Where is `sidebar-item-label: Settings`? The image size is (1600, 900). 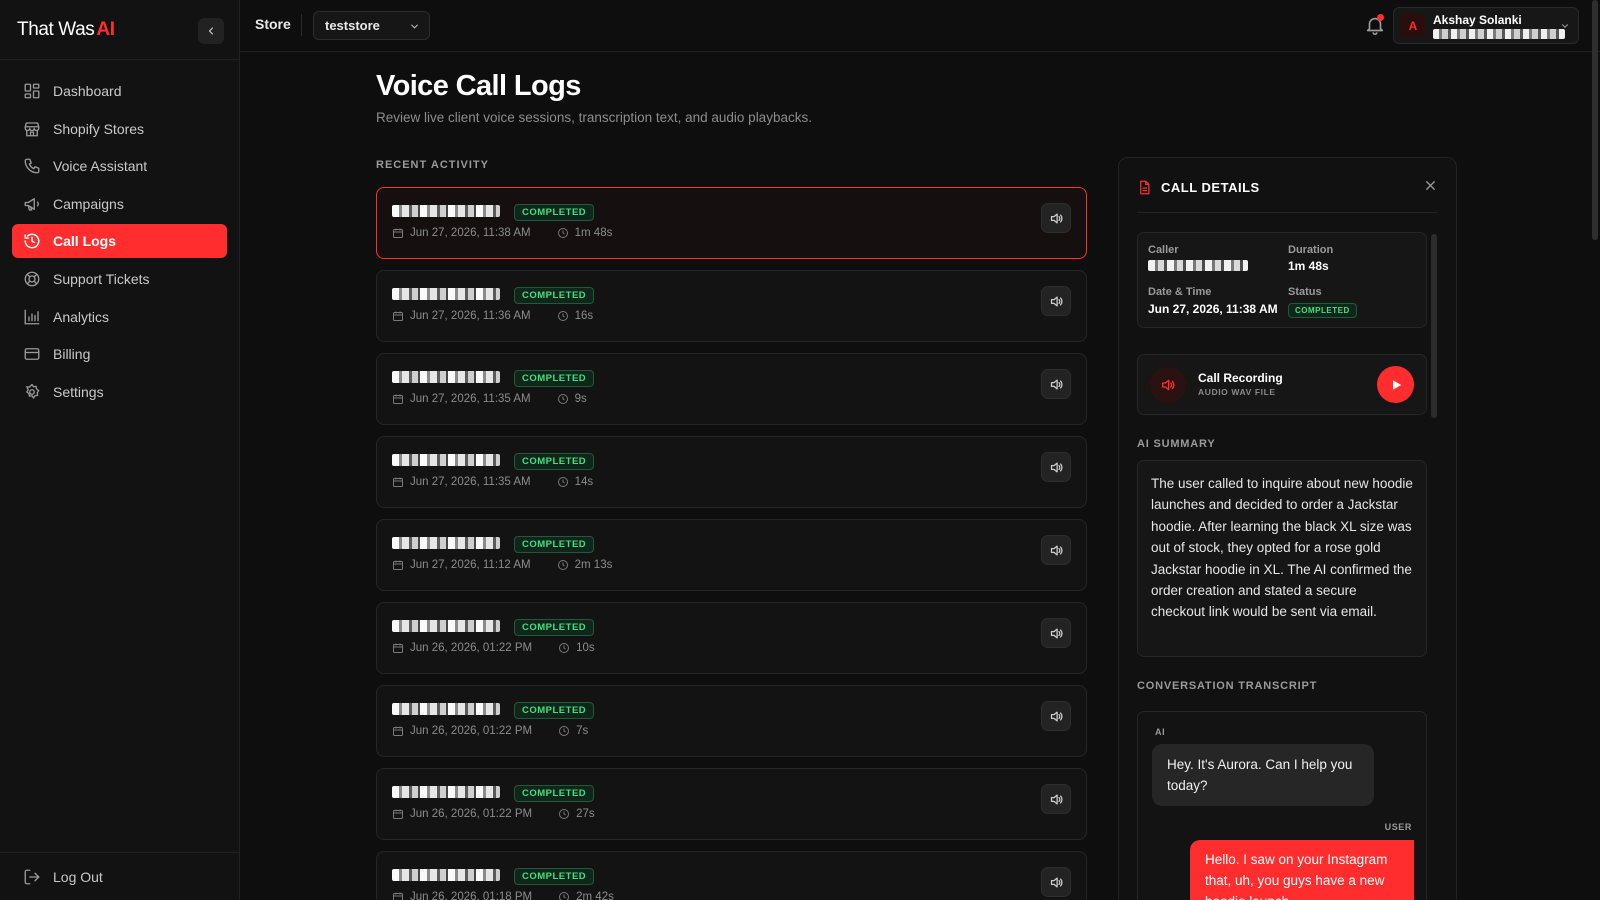
sidebar-item-label: Settings is located at coordinates (78, 391).